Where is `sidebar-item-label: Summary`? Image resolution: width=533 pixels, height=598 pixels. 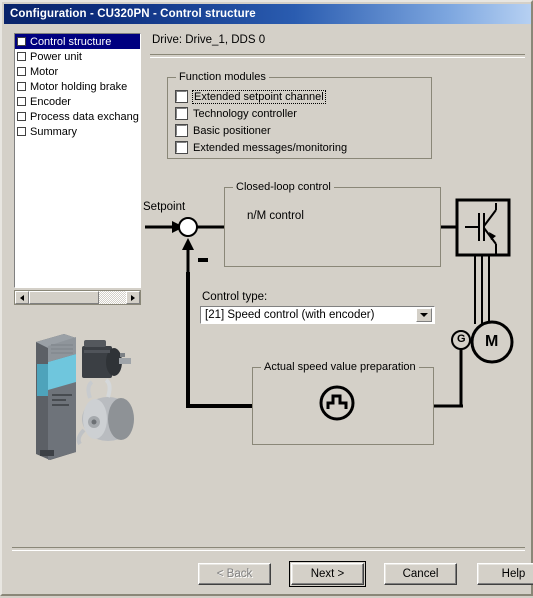
sidebar-item-label: Summary is located at coordinates (54, 131).